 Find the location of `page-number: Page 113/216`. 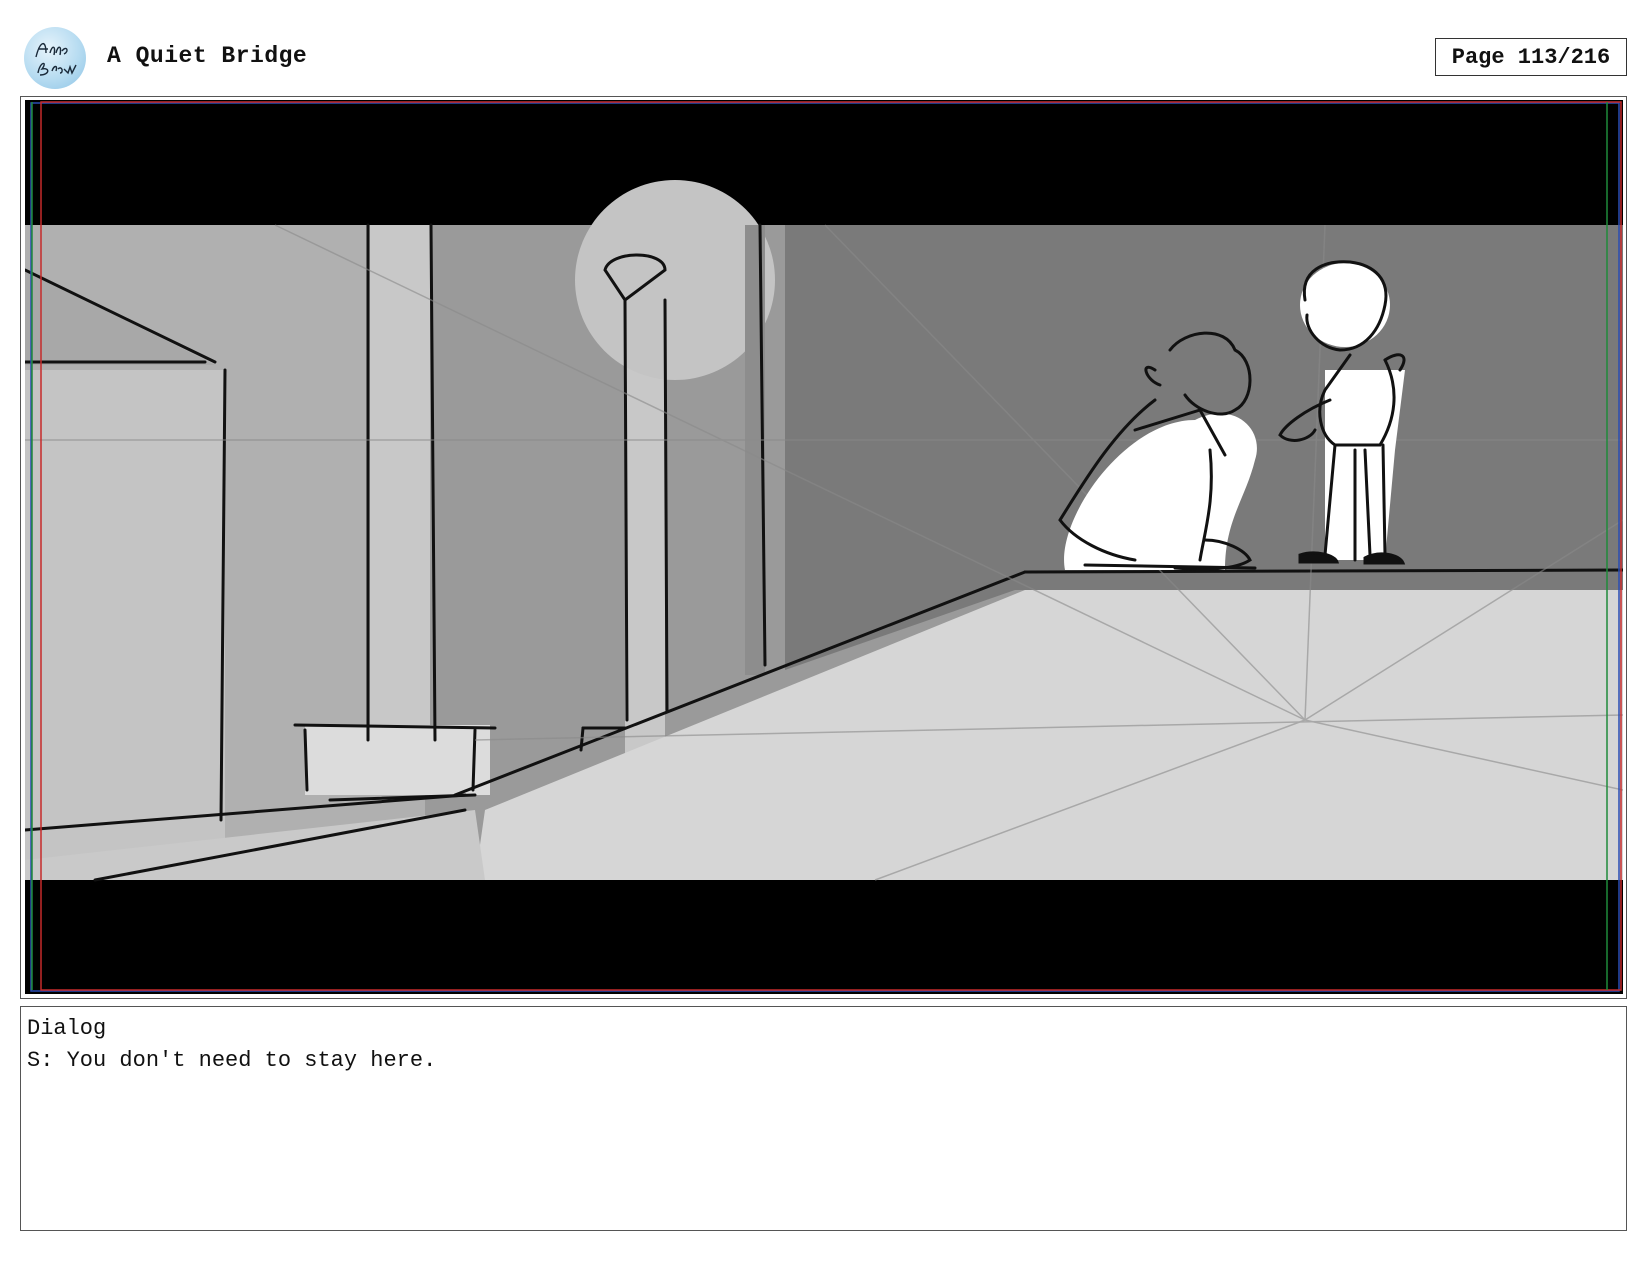

page-number: Page 113/216 is located at coordinates (1531, 57).